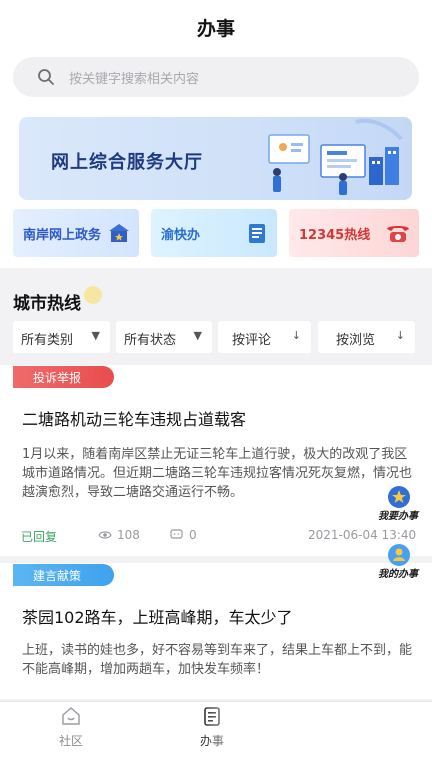 This screenshot has height=768, width=432. I want to click on floating-label: 我的办事, so click(398, 574).